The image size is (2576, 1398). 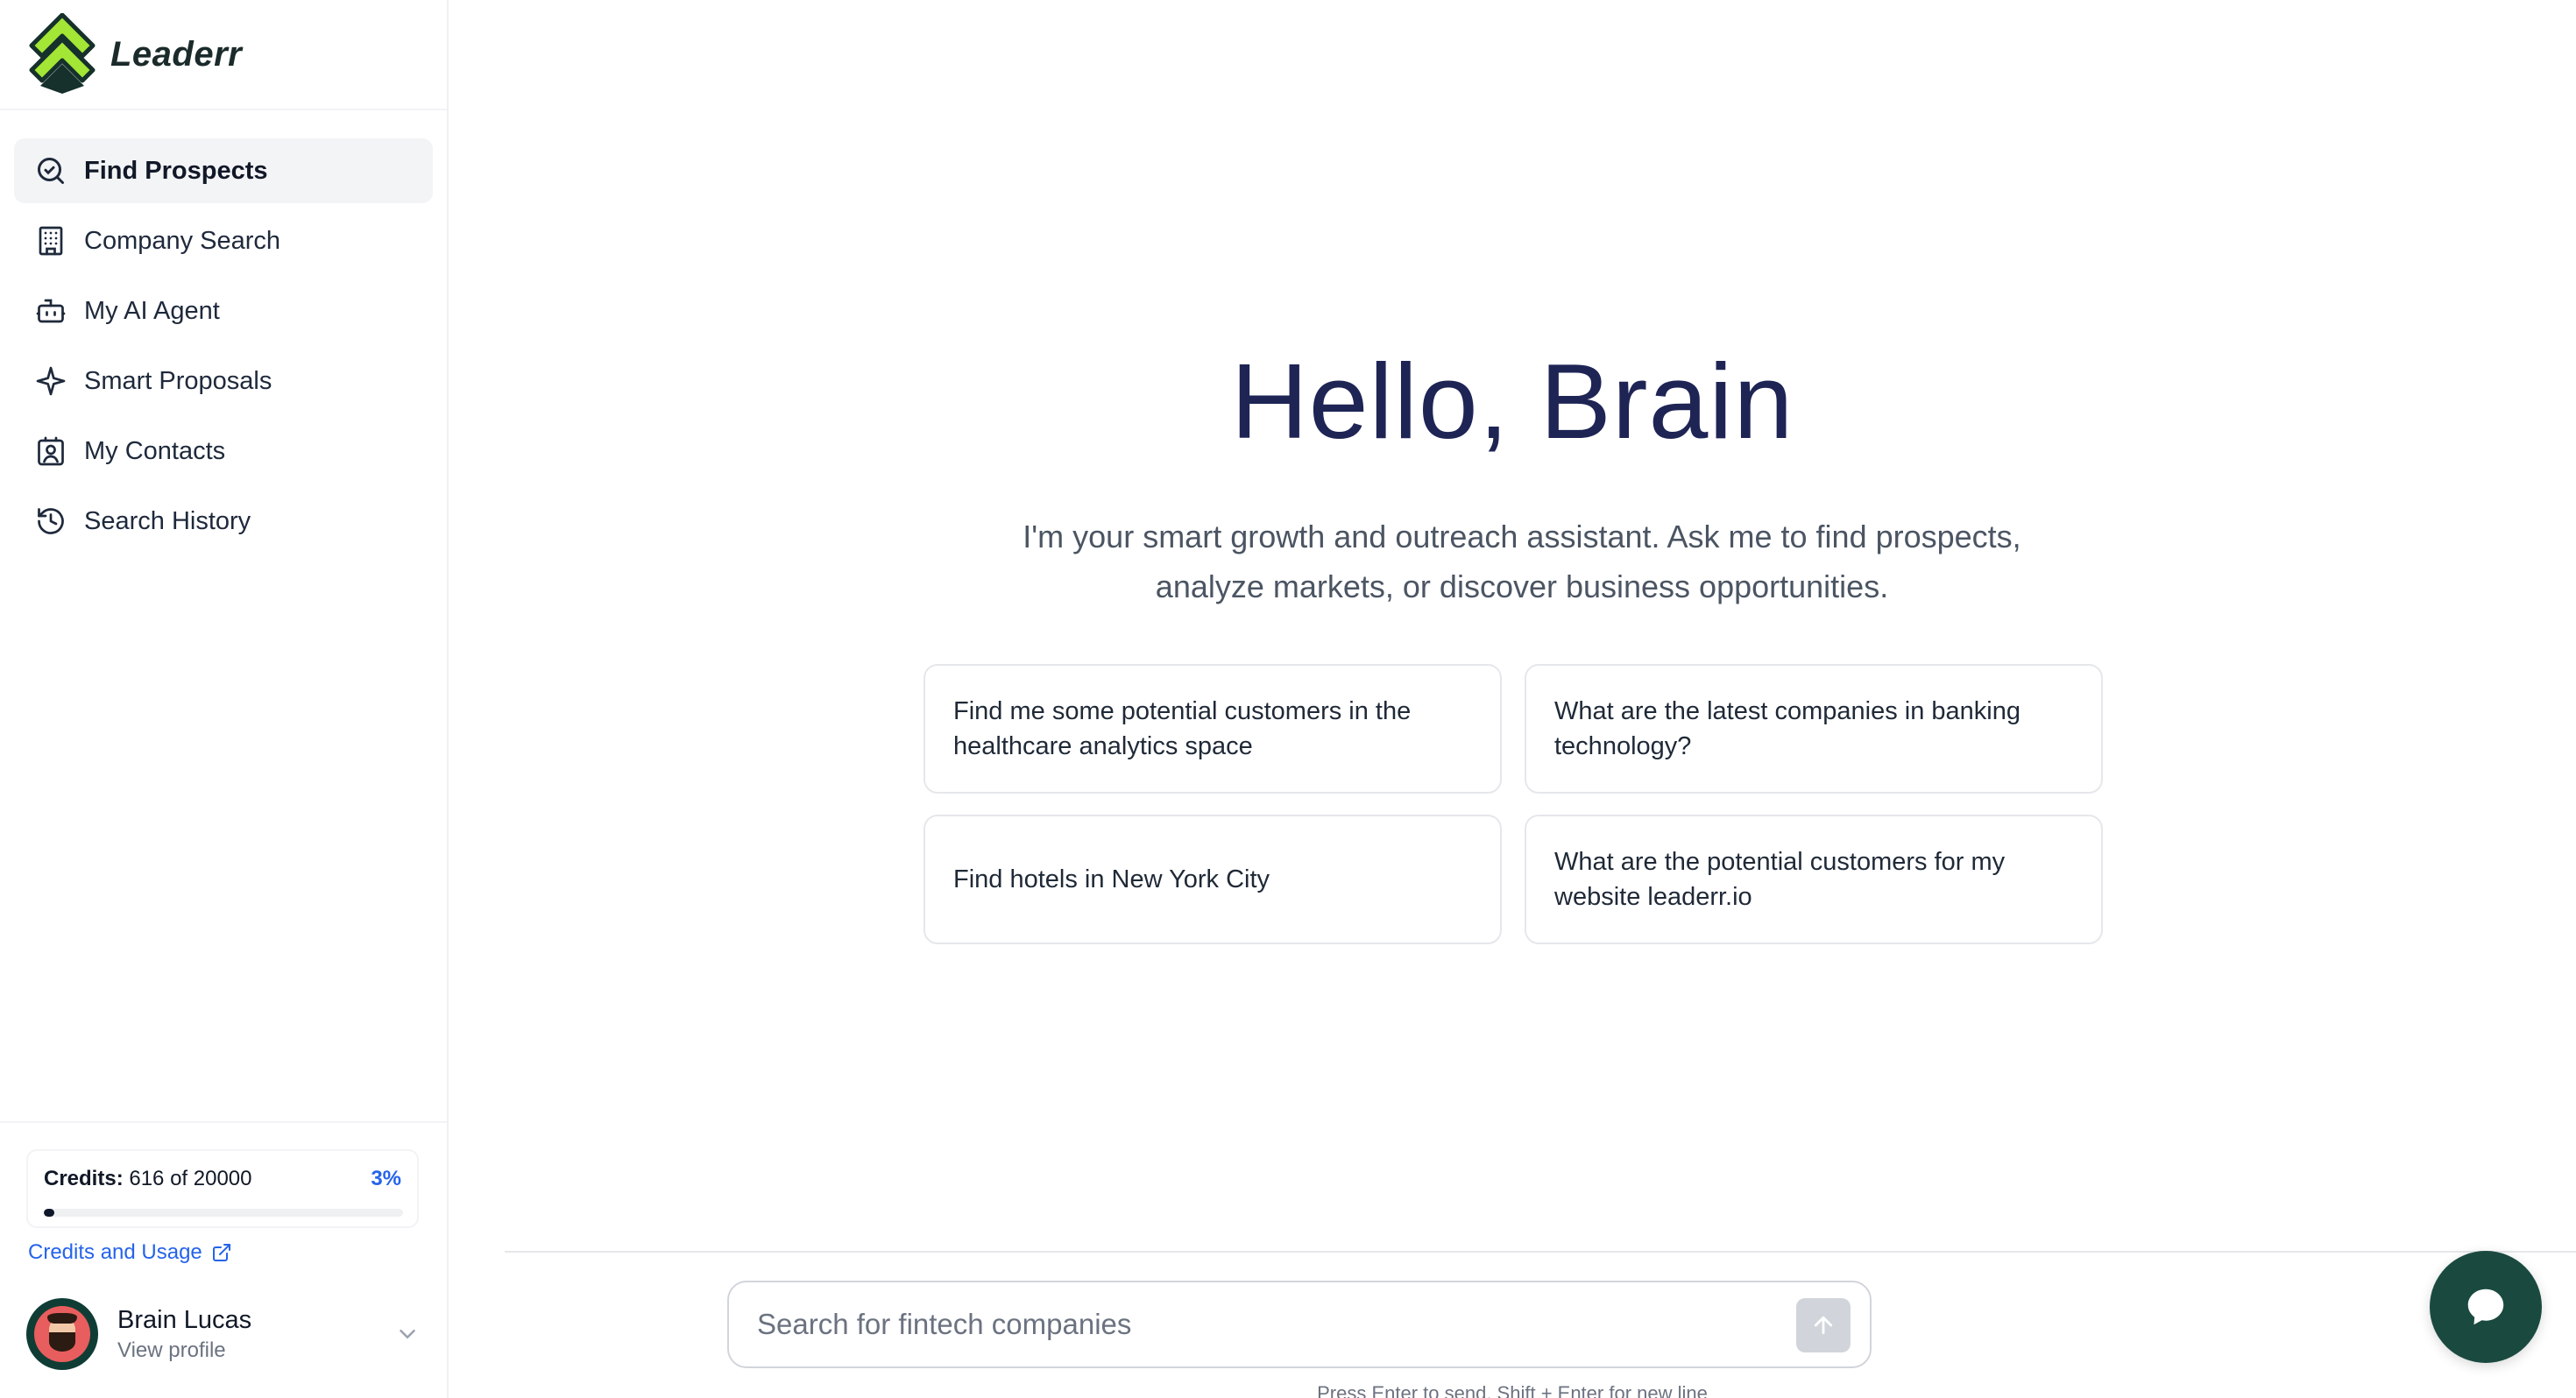 What do you see at coordinates (84, 1178) in the screenshot?
I see `credits-label: Credits:` at bounding box center [84, 1178].